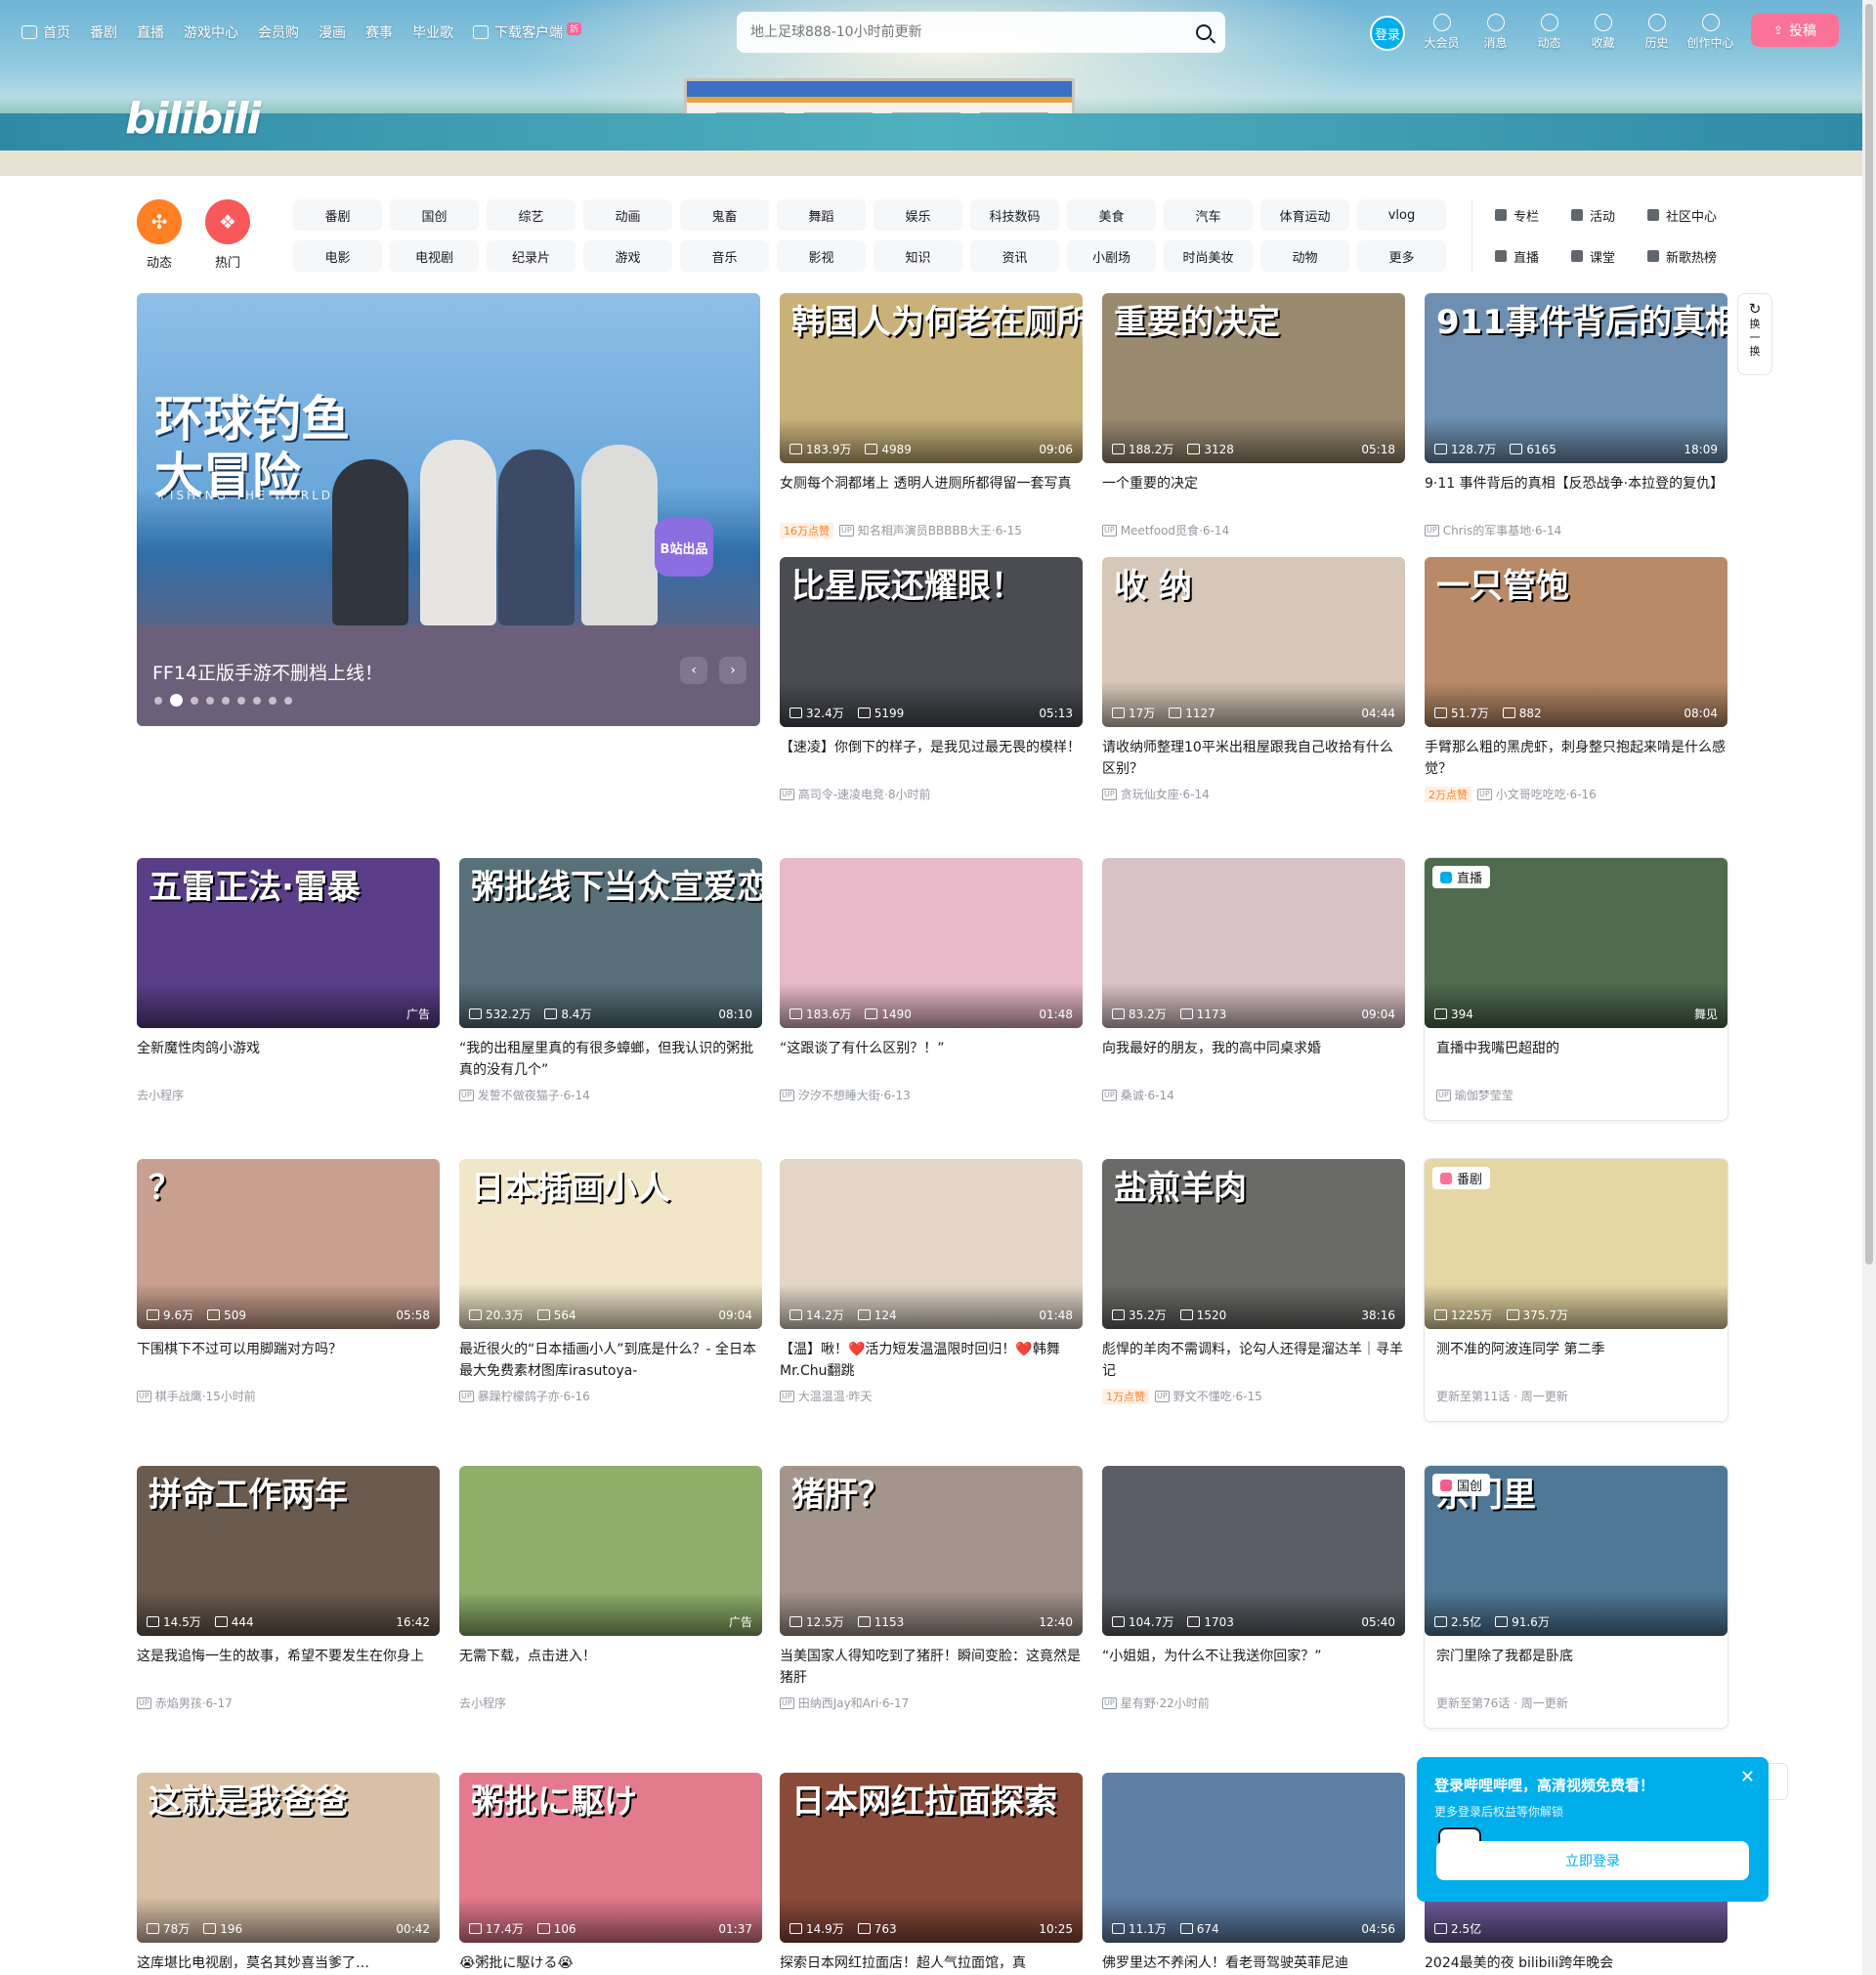  I want to click on right-nav-item: 消息, so click(1495, 33).